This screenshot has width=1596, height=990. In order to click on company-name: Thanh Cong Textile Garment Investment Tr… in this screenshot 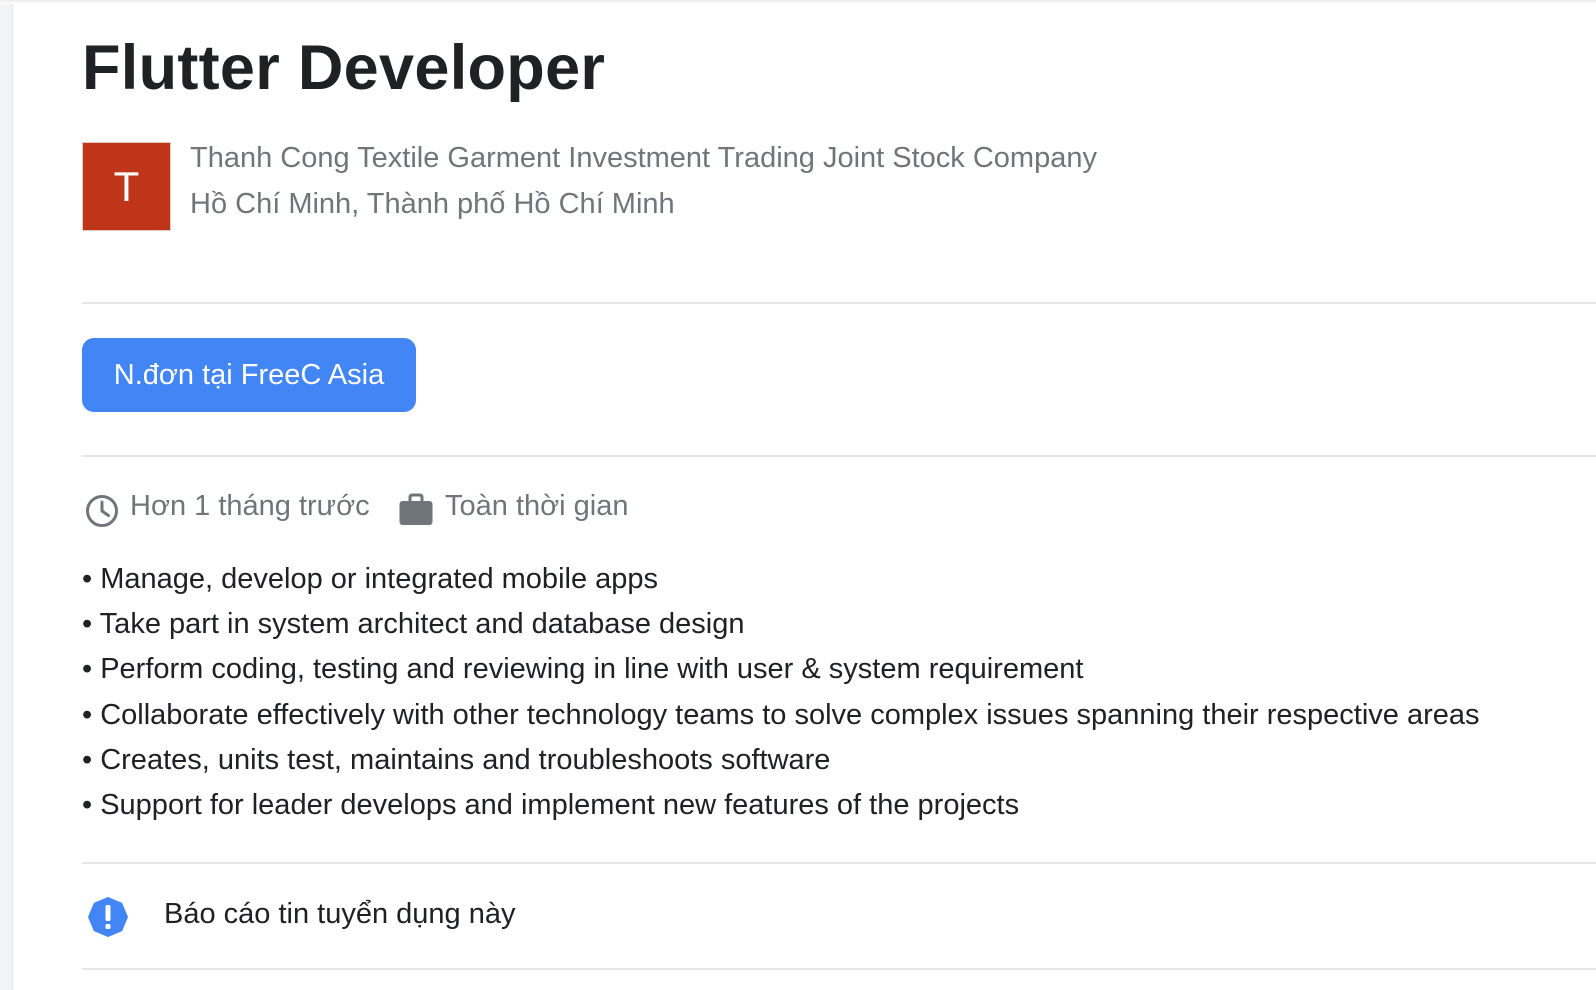, I will do `click(643, 158)`.